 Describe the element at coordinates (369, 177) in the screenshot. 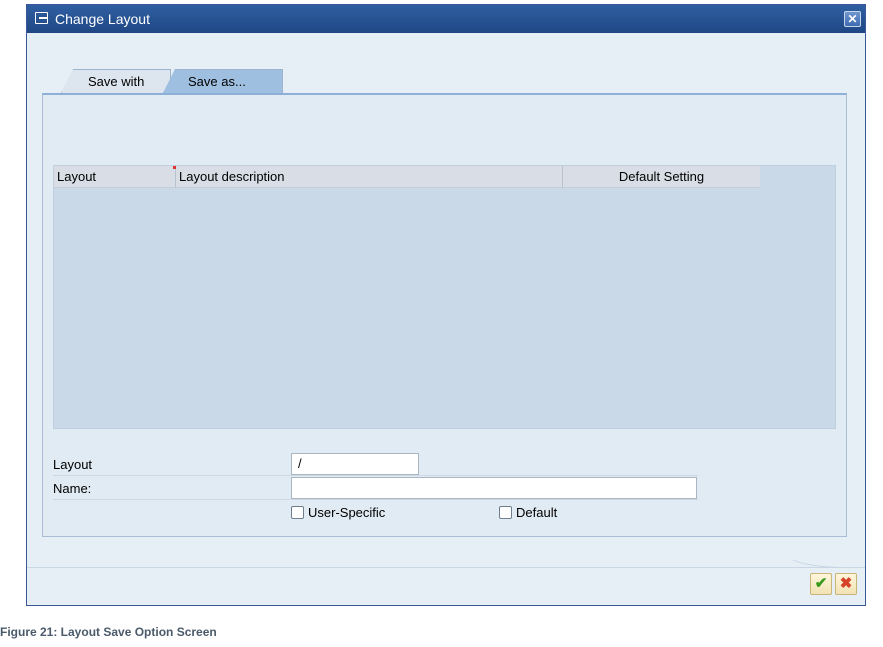

I see `column-header-layout-description: Layout description` at that location.